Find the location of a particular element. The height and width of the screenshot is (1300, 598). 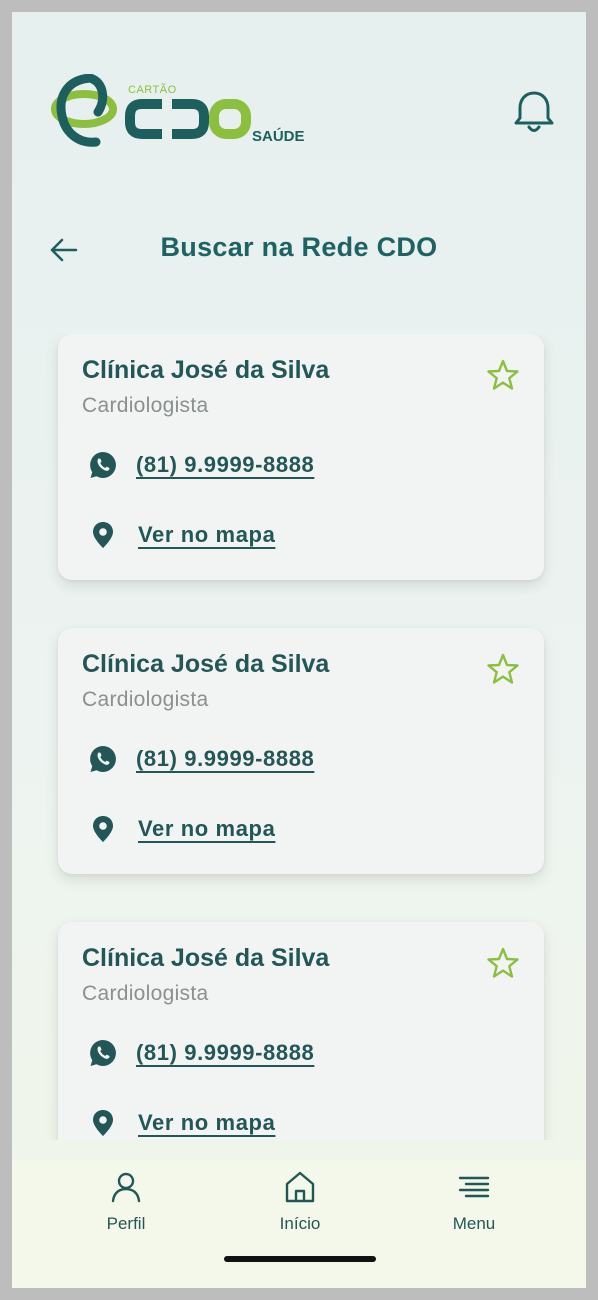

tab-label: Início is located at coordinates (300, 1223).